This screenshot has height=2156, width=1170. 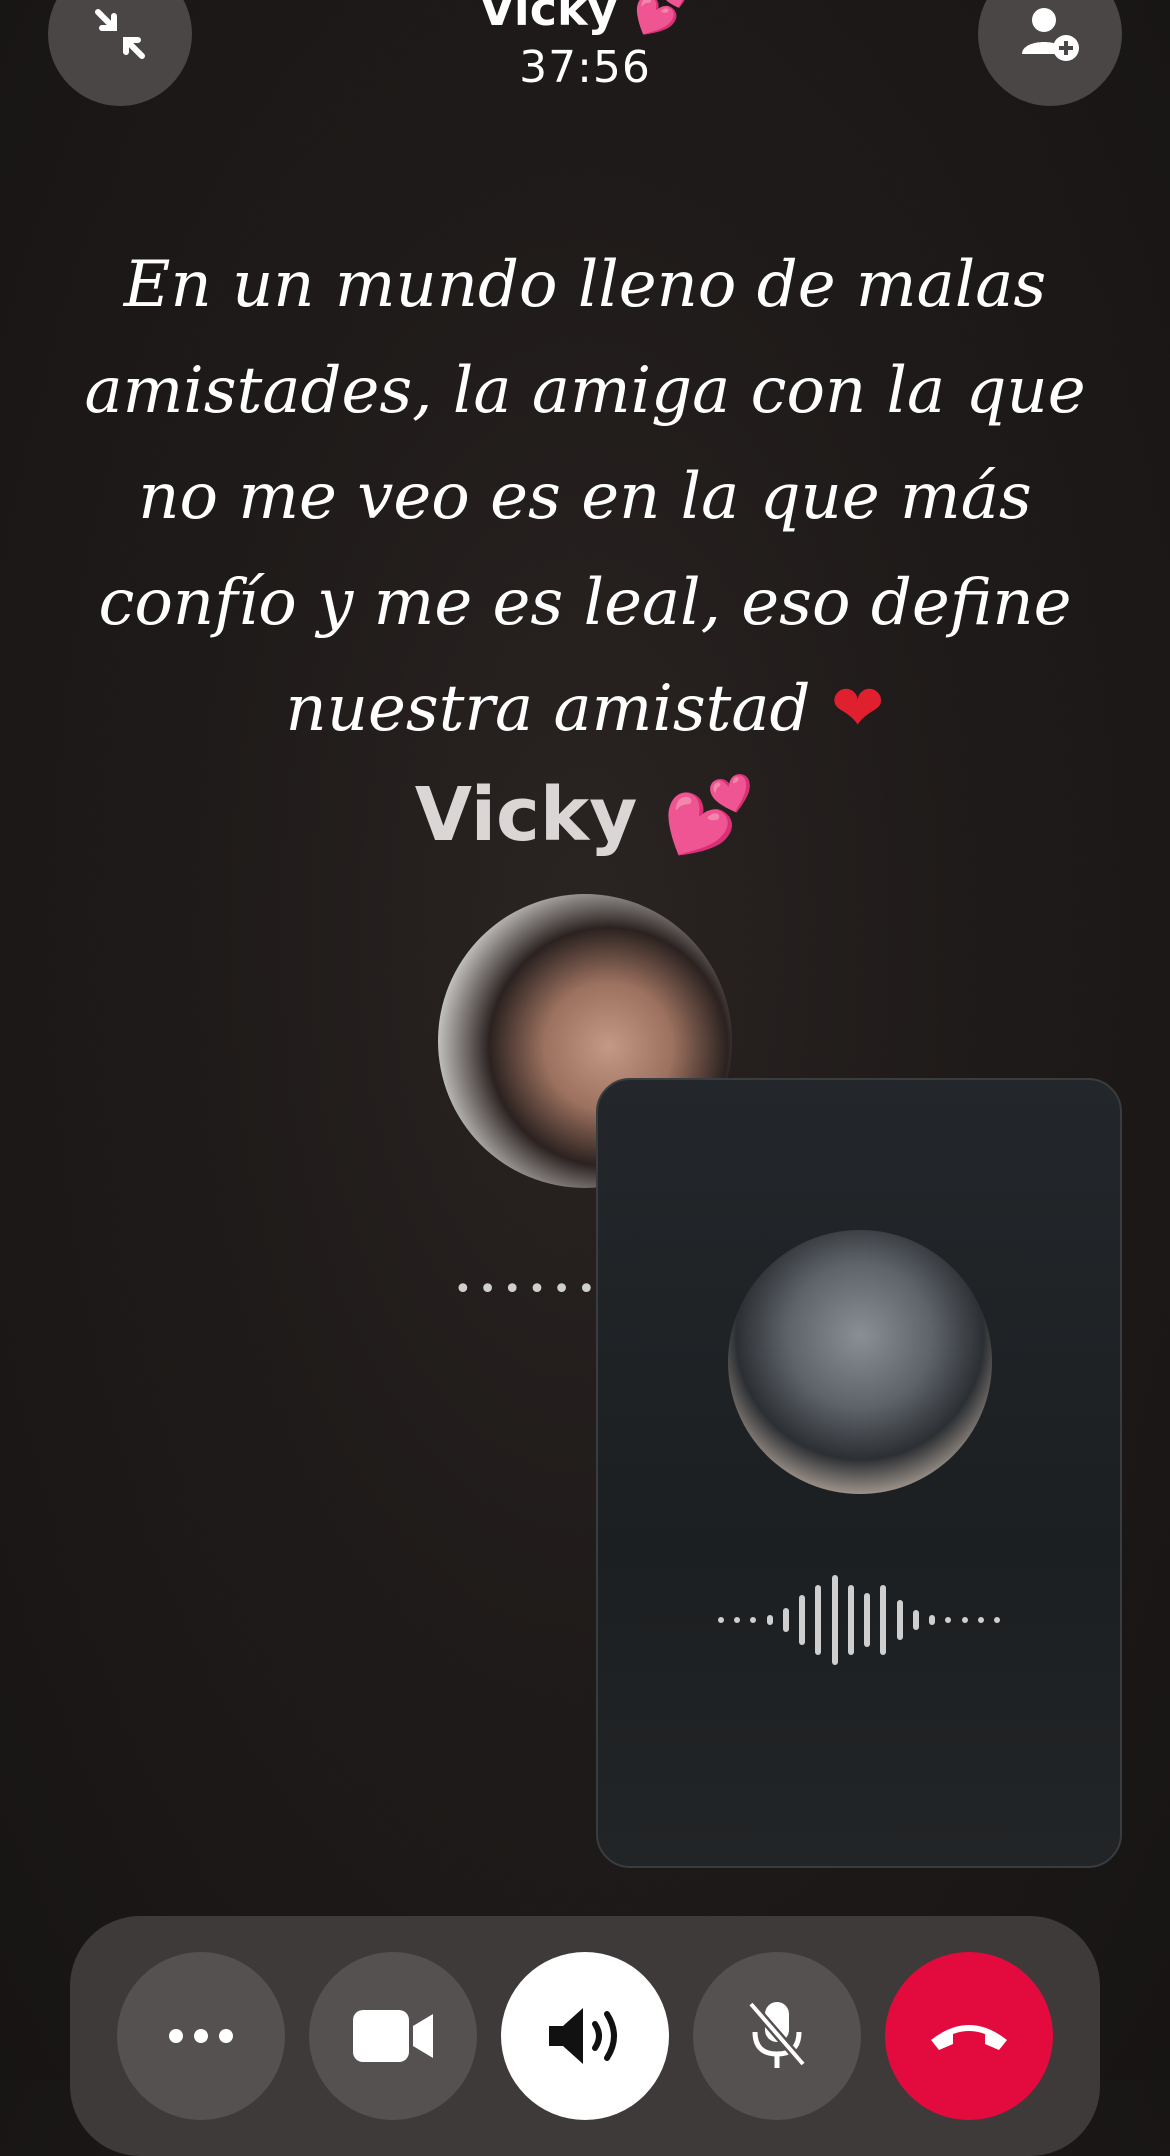 What do you see at coordinates (585, 391) in the screenshot?
I see `quote-line: amistades, la amiga con la que` at bounding box center [585, 391].